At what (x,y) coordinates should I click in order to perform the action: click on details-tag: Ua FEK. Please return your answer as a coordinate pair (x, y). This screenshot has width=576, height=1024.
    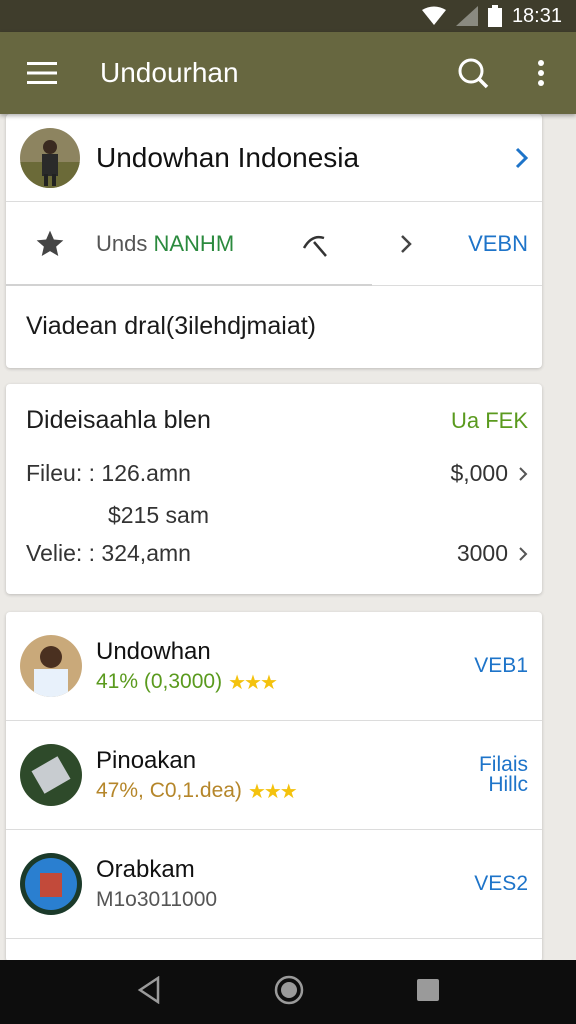
    Looking at the image, I should click on (489, 421).